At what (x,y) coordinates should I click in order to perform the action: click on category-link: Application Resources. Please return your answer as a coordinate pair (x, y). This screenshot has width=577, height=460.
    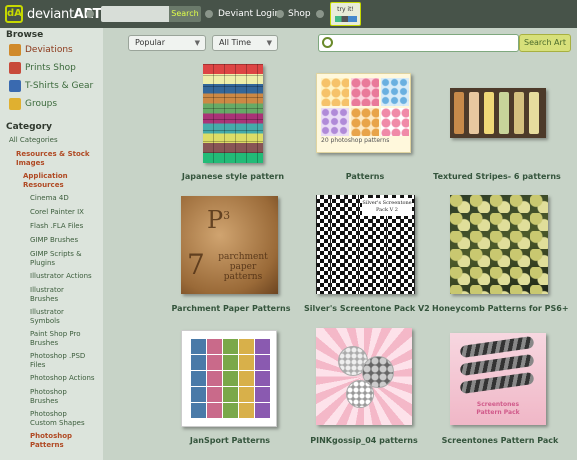
    Looking at the image, I should click on (61, 181).